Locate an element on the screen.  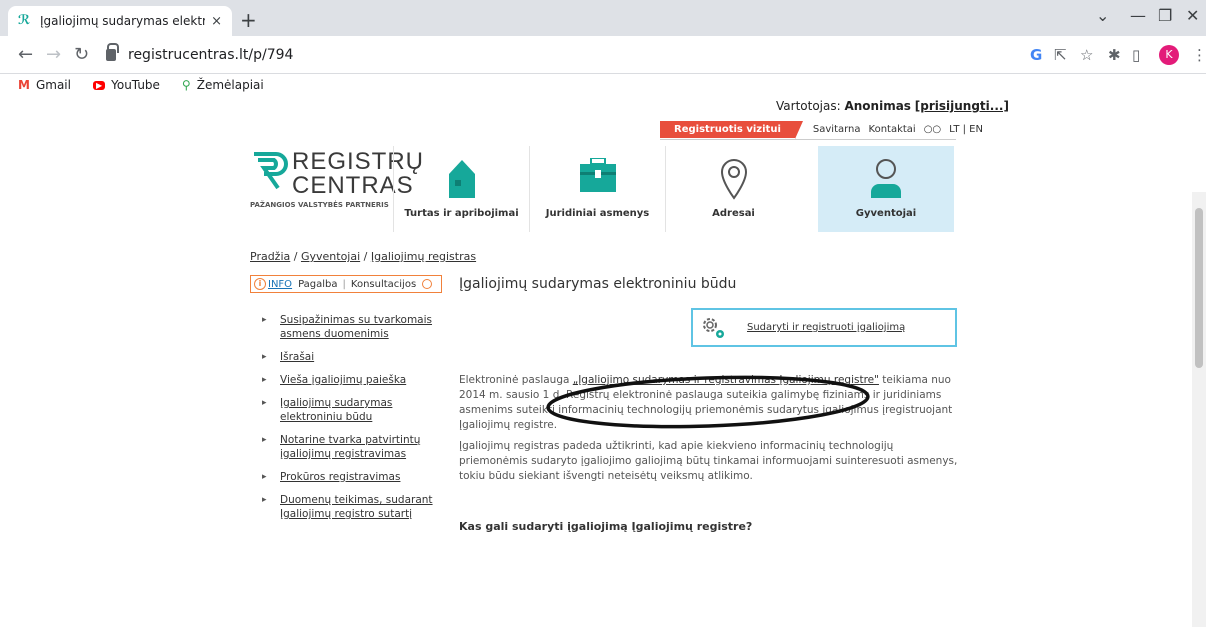
category-tab-addresses: Adresai is located at coordinates (733, 189).